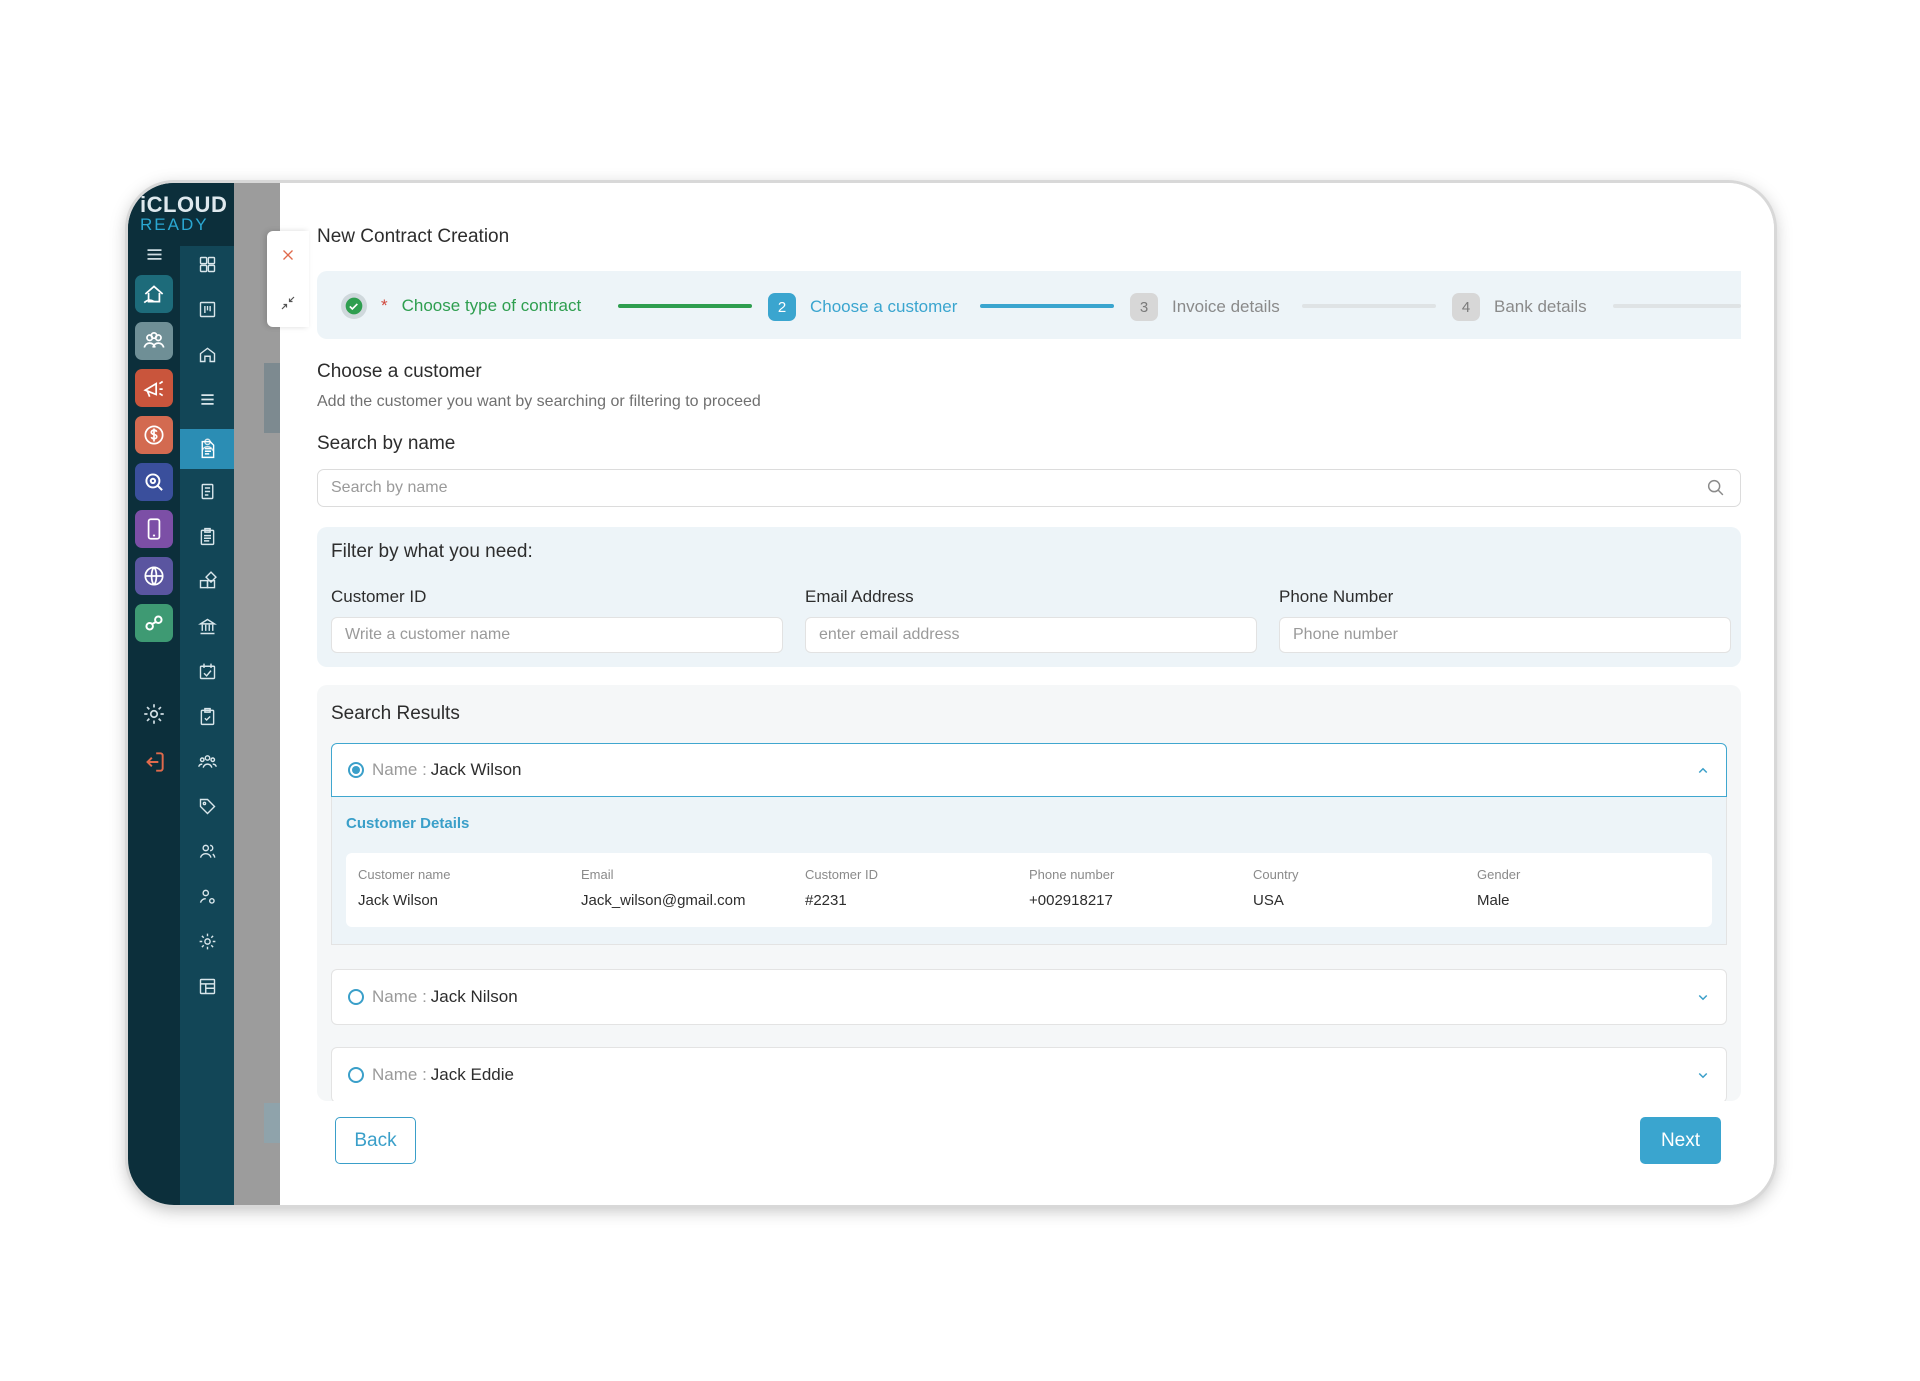 The width and height of the screenshot is (1920, 1381). What do you see at coordinates (288, 303) in the screenshot?
I see `collapse-icon` at bounding box center [288, 303].